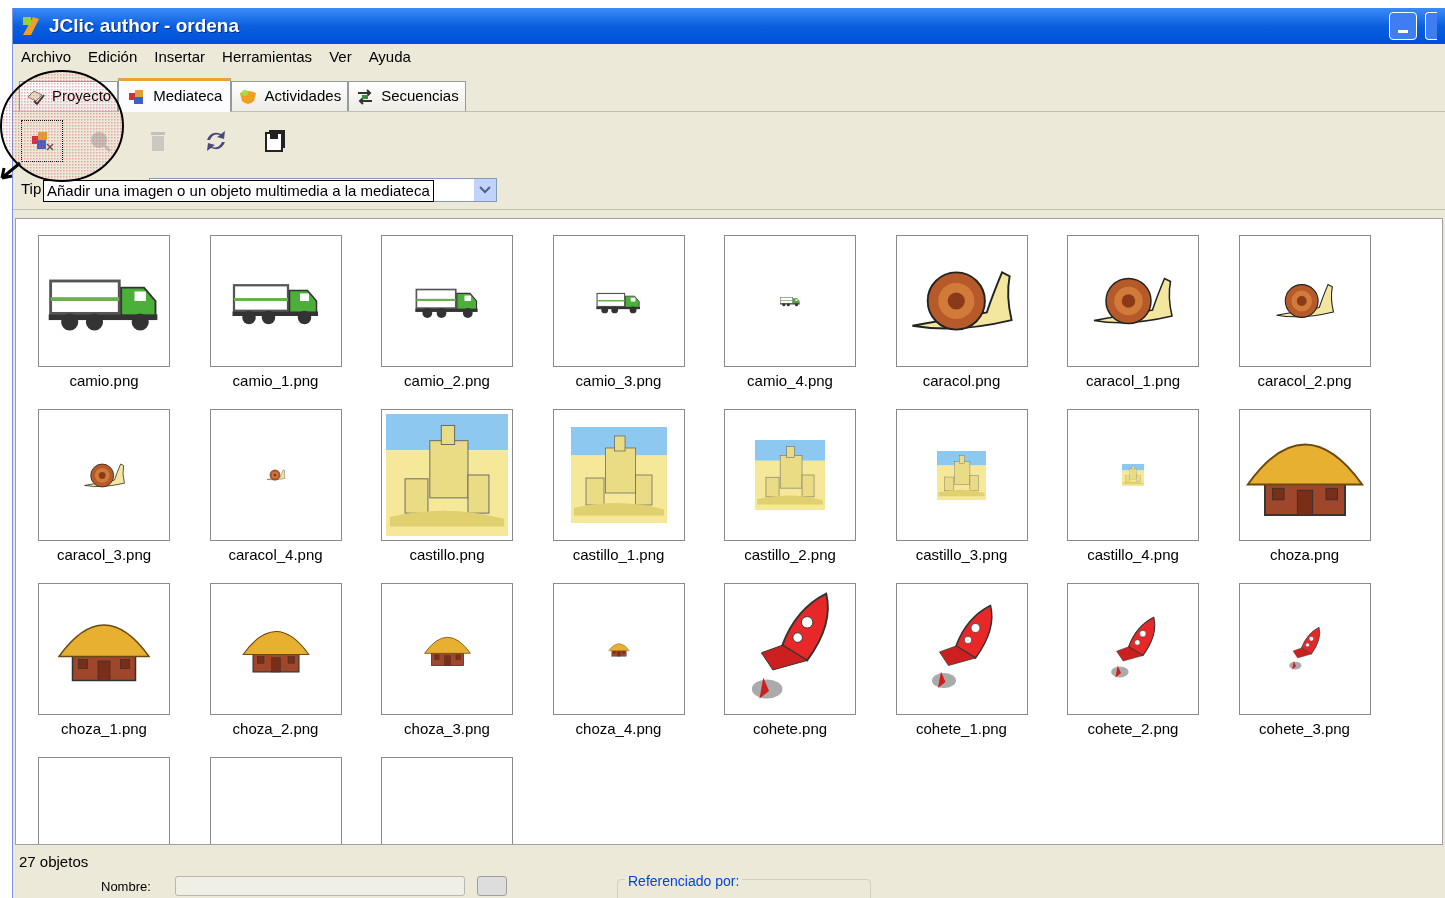 This screenshot has width=1445, height=898. I want to click on menu-item: Edición, so click(113, 57).